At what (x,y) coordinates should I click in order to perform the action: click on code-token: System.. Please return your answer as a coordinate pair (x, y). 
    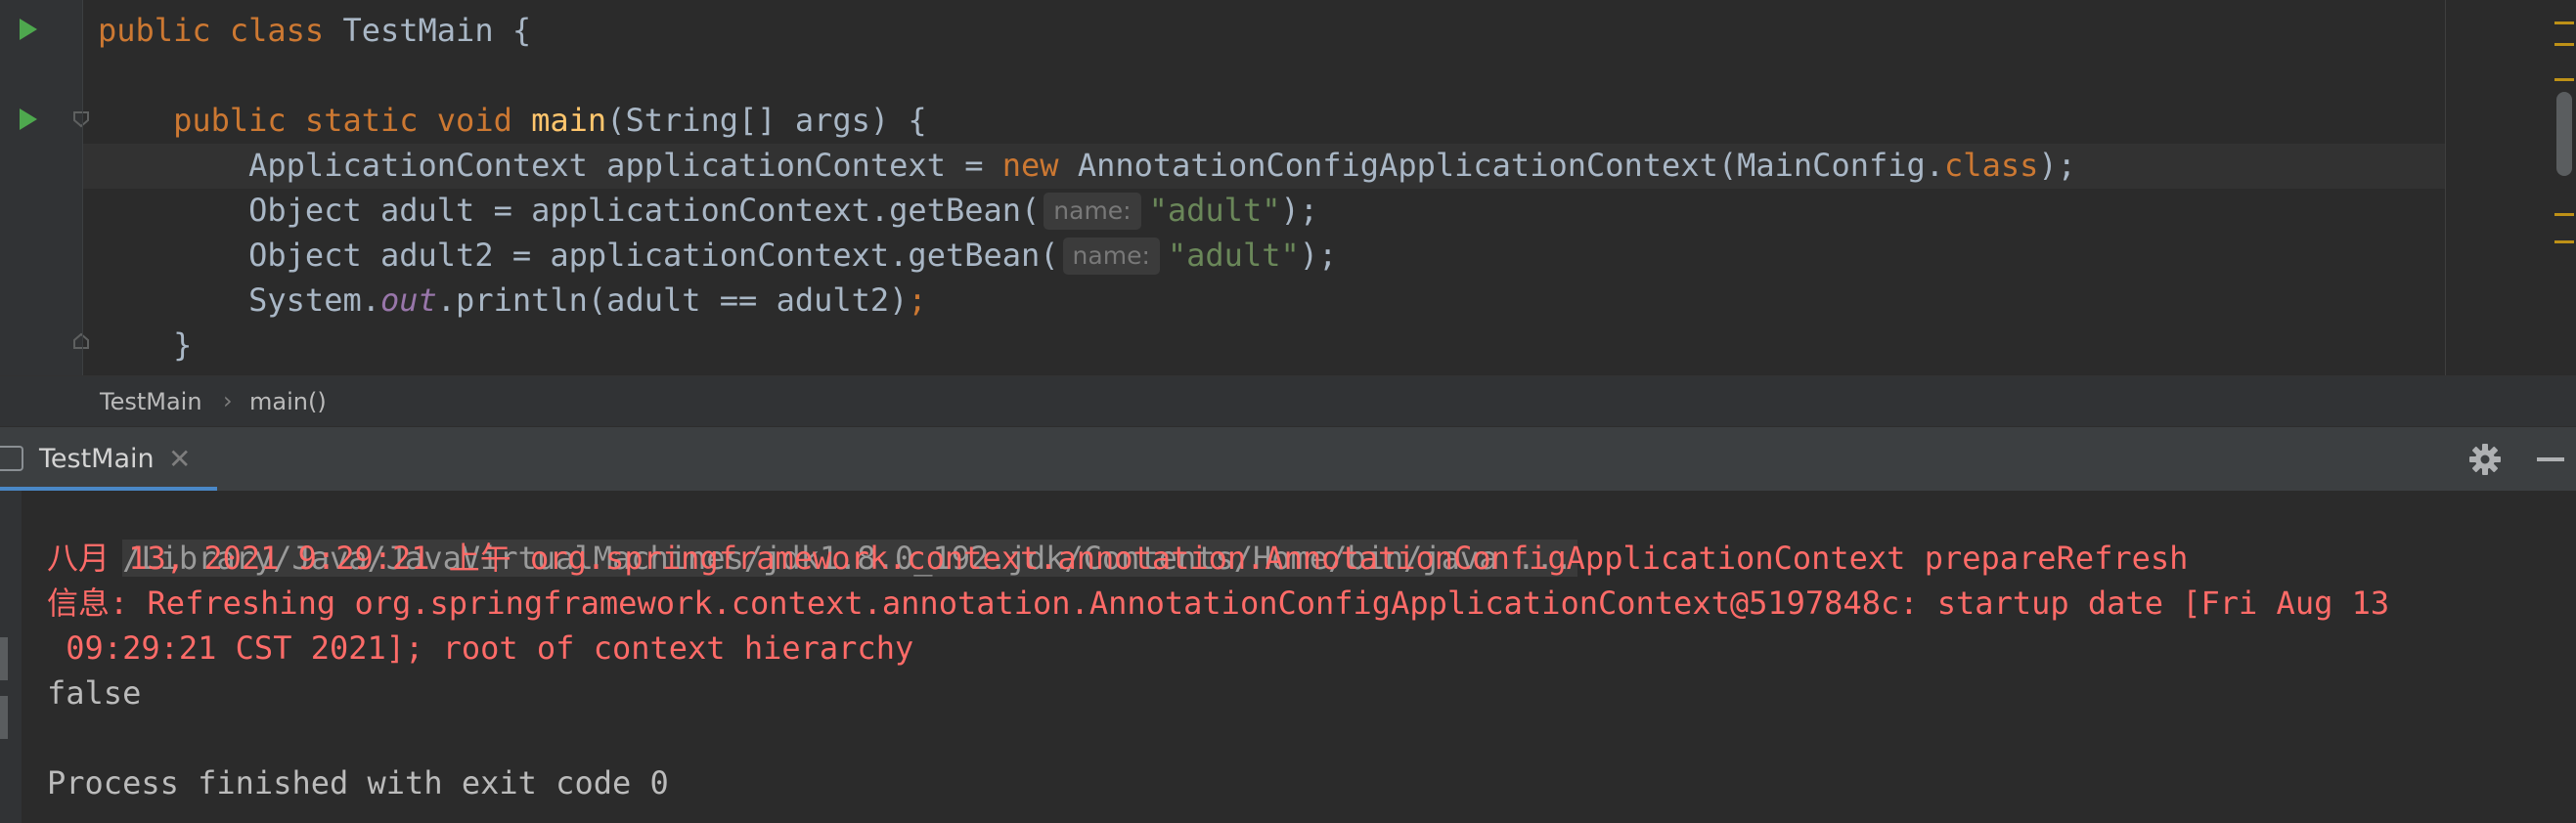
    Looking at the image, I should click on (239, 300).